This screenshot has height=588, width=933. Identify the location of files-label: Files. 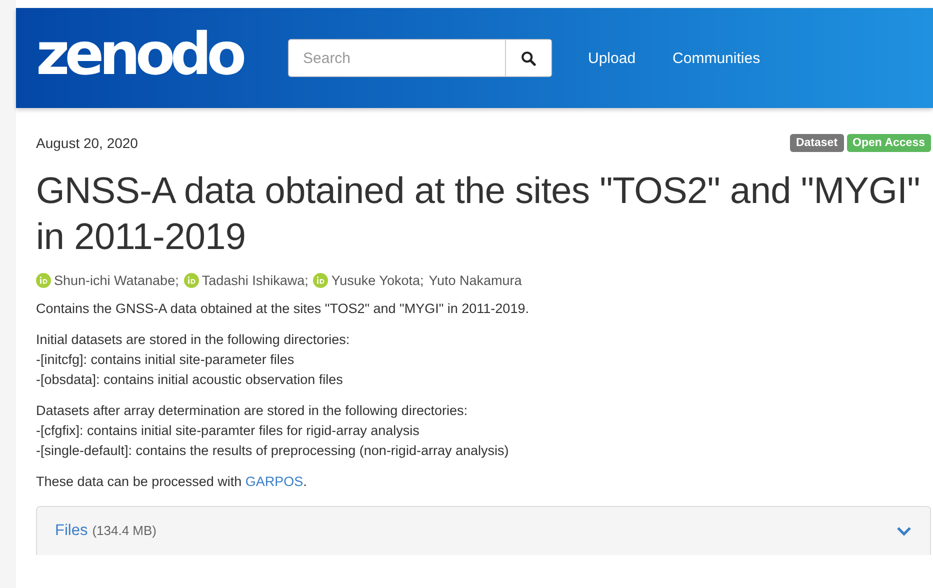
(71, 530).